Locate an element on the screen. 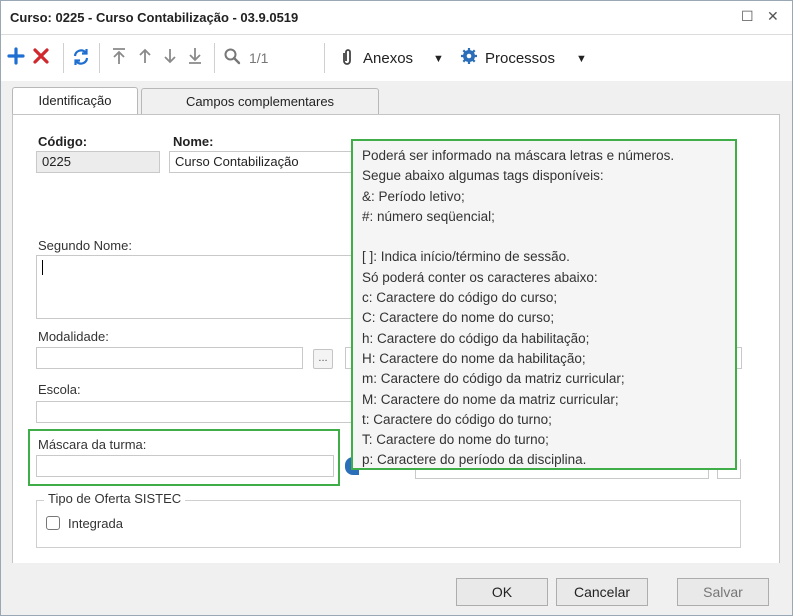 The image size is (793, 616). next-record-icon is located at coordinates (170, 58).